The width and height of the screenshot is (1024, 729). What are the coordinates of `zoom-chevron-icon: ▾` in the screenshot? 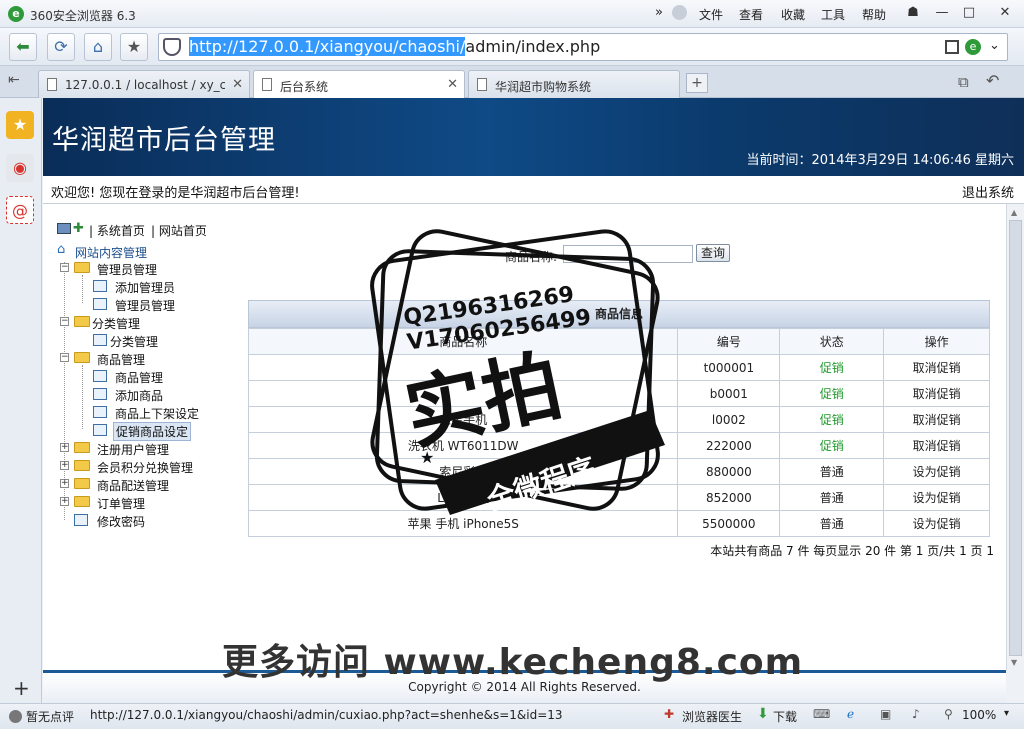 It's located at (1006, 713).